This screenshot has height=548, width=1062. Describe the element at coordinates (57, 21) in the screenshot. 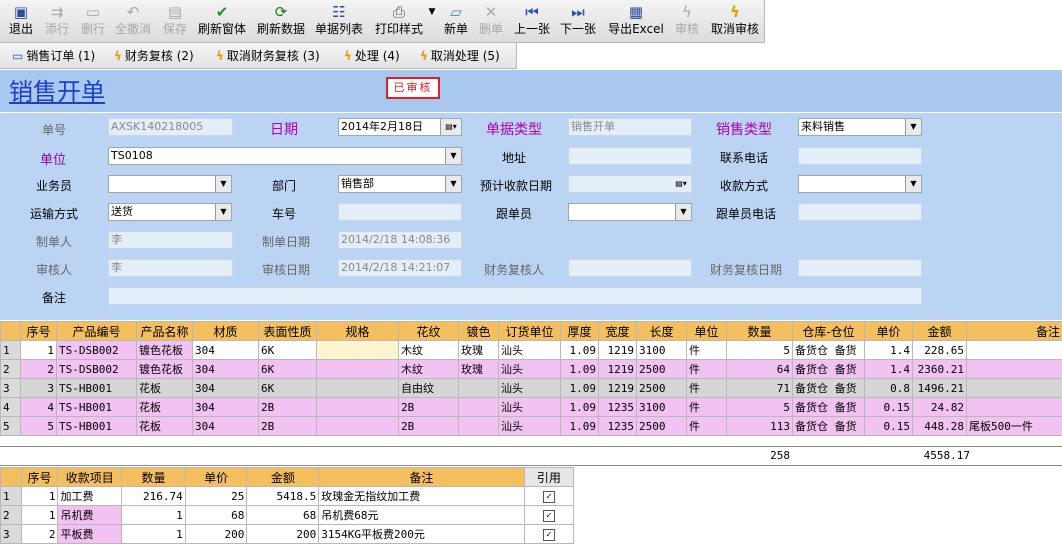

I see `add-row-button: ⇉ 添行` at that location.